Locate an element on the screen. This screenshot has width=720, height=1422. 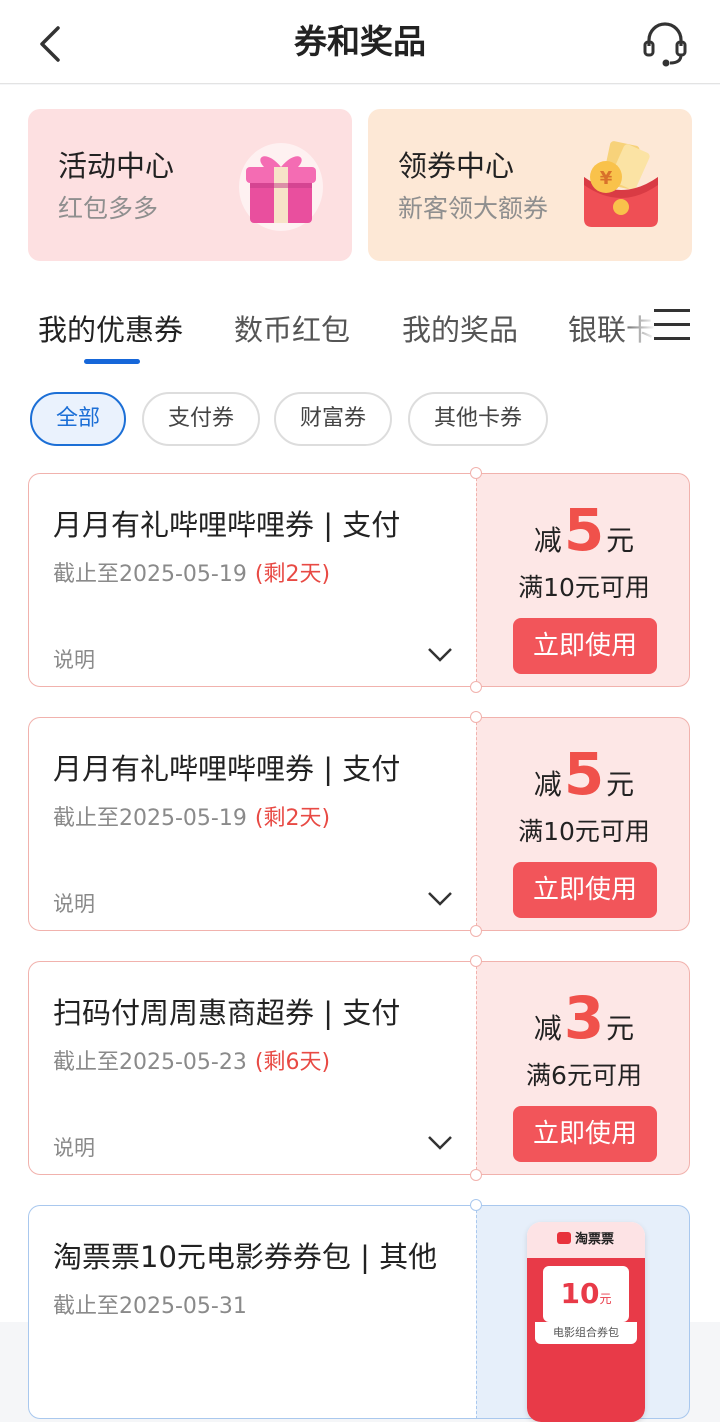
red-envelope-icon: ¥ is located at coordinates (621, 184).